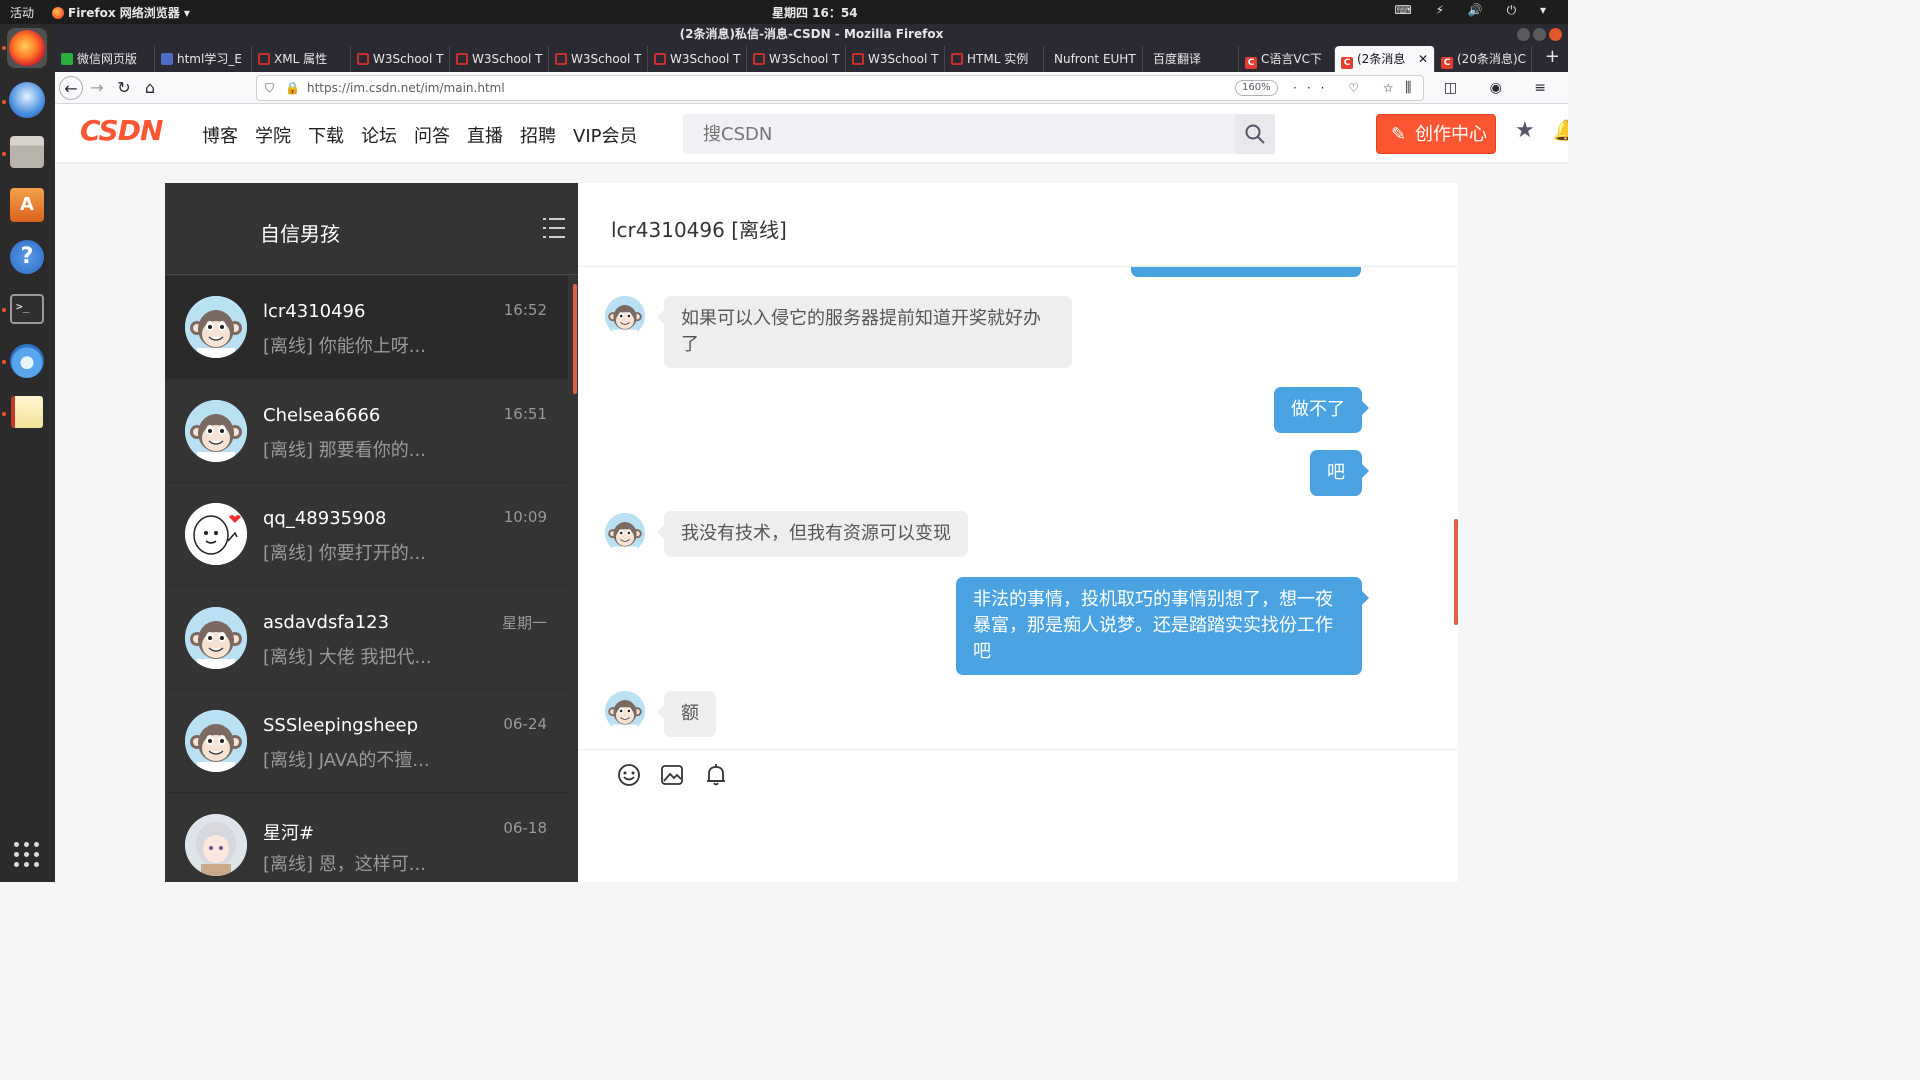  Describe the element at coordinates (716, 775) in the screenshot. I see `bell-icon` at that location.